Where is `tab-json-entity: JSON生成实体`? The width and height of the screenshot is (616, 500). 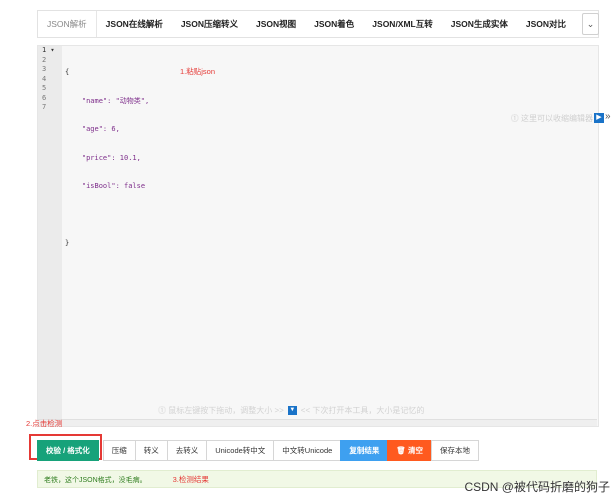 tab-json-entity: JSON生成实体 is located at coordinates (479, 24).